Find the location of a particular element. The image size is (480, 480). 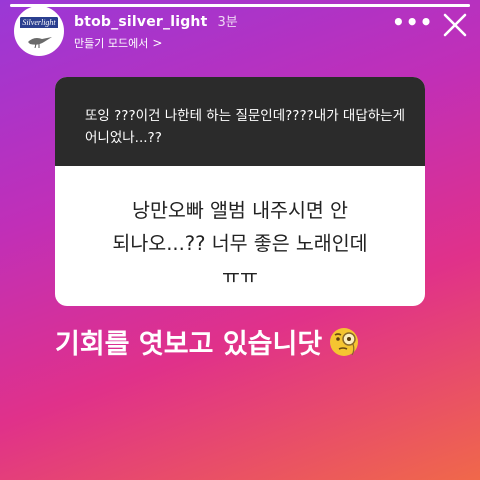

chevron-right-icon: > is located at coordinates (157, 43).